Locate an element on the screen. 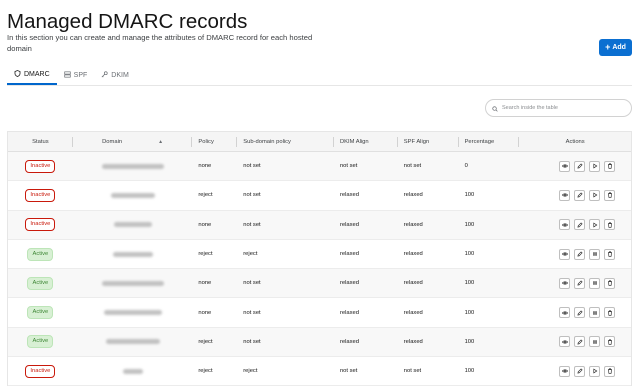 This screenshot has width=640, height=387. search-input is located at coordinates (564, 108).